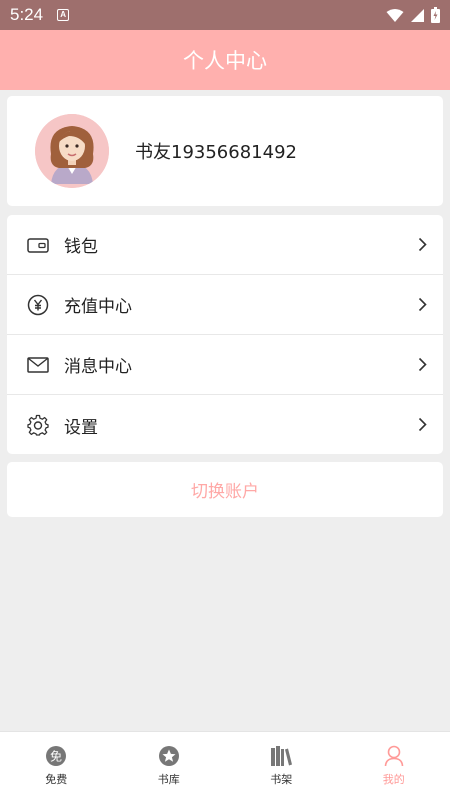  I want to click on mail-icon, so click(38, 365).